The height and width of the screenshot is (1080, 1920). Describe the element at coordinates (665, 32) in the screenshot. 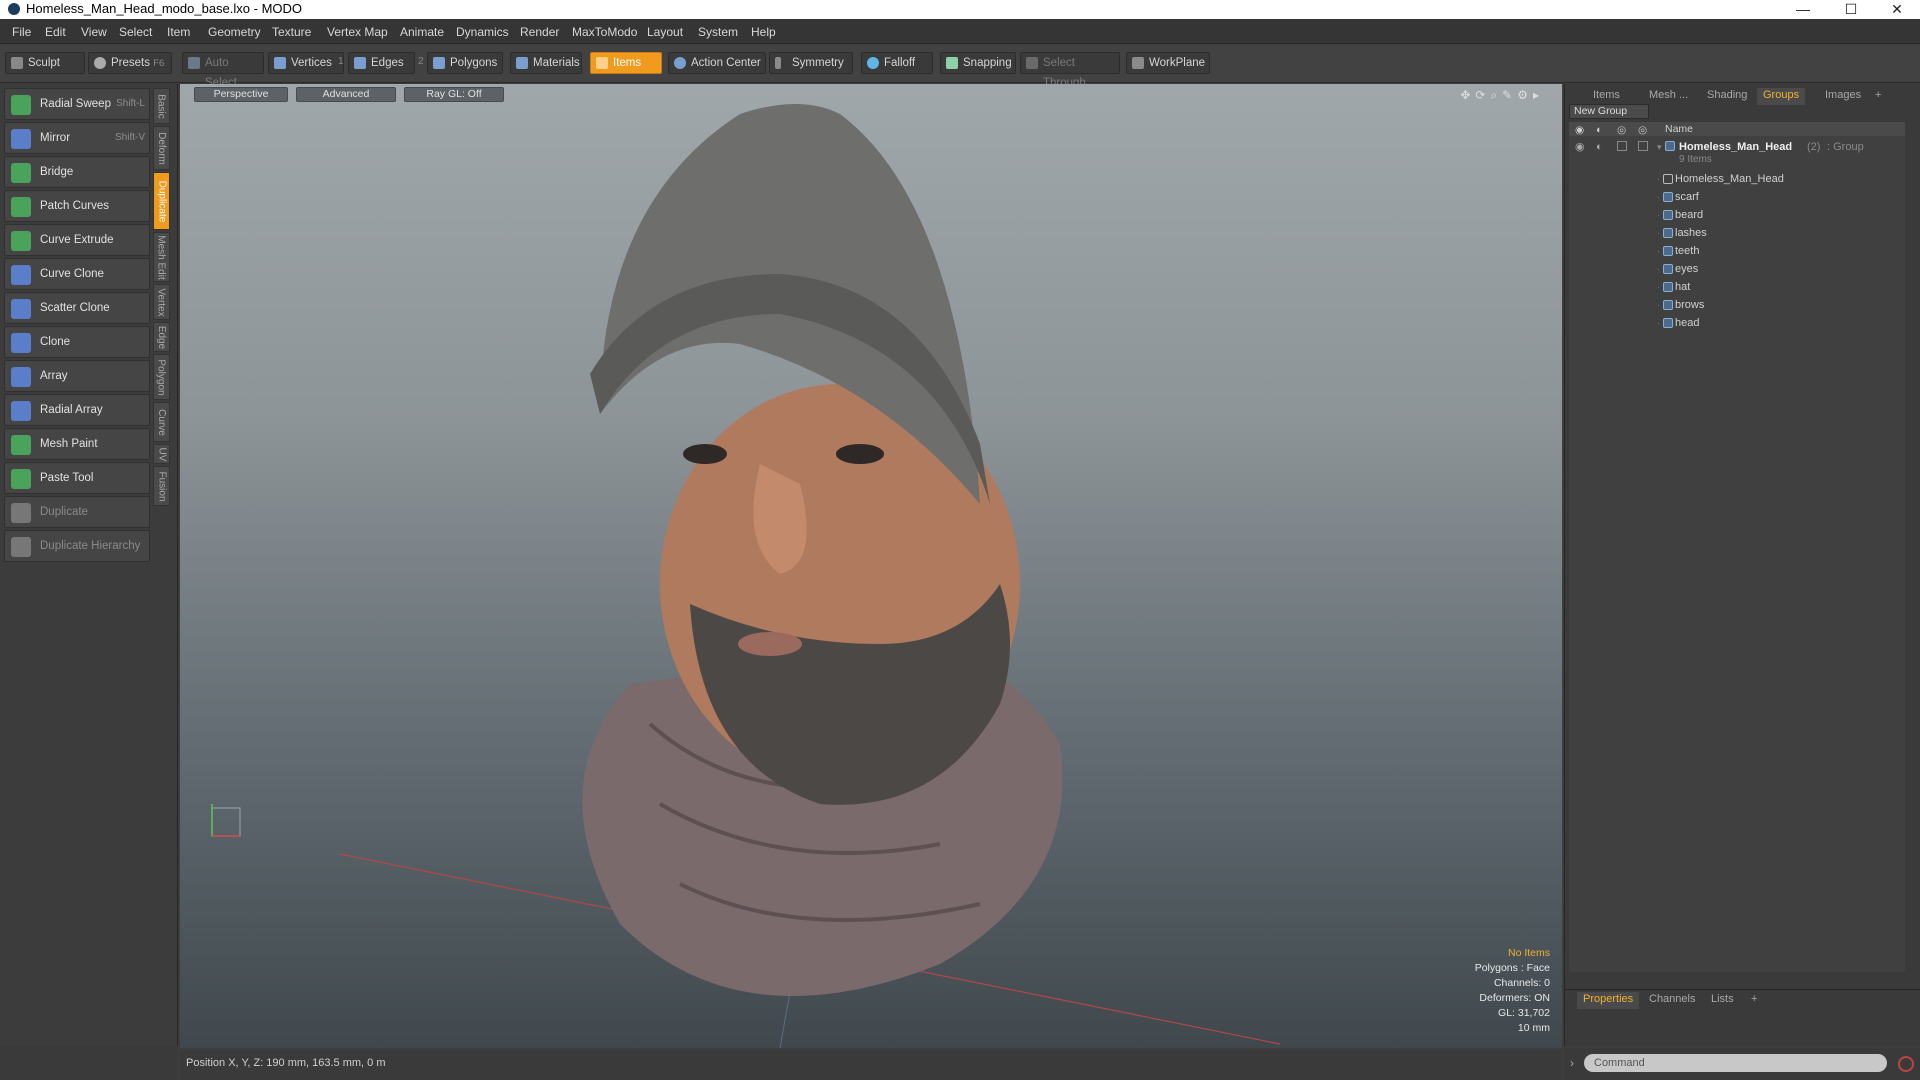

I see `menu-layout: Layout` at that location.